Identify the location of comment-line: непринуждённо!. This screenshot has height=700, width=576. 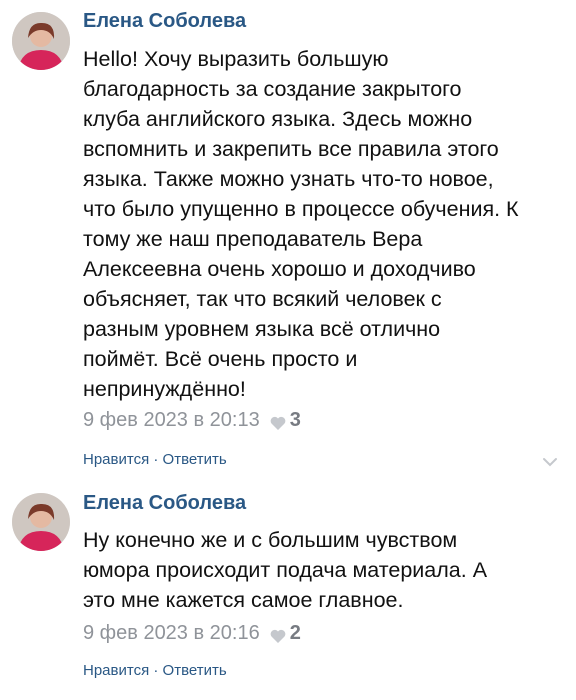
(164, 389).